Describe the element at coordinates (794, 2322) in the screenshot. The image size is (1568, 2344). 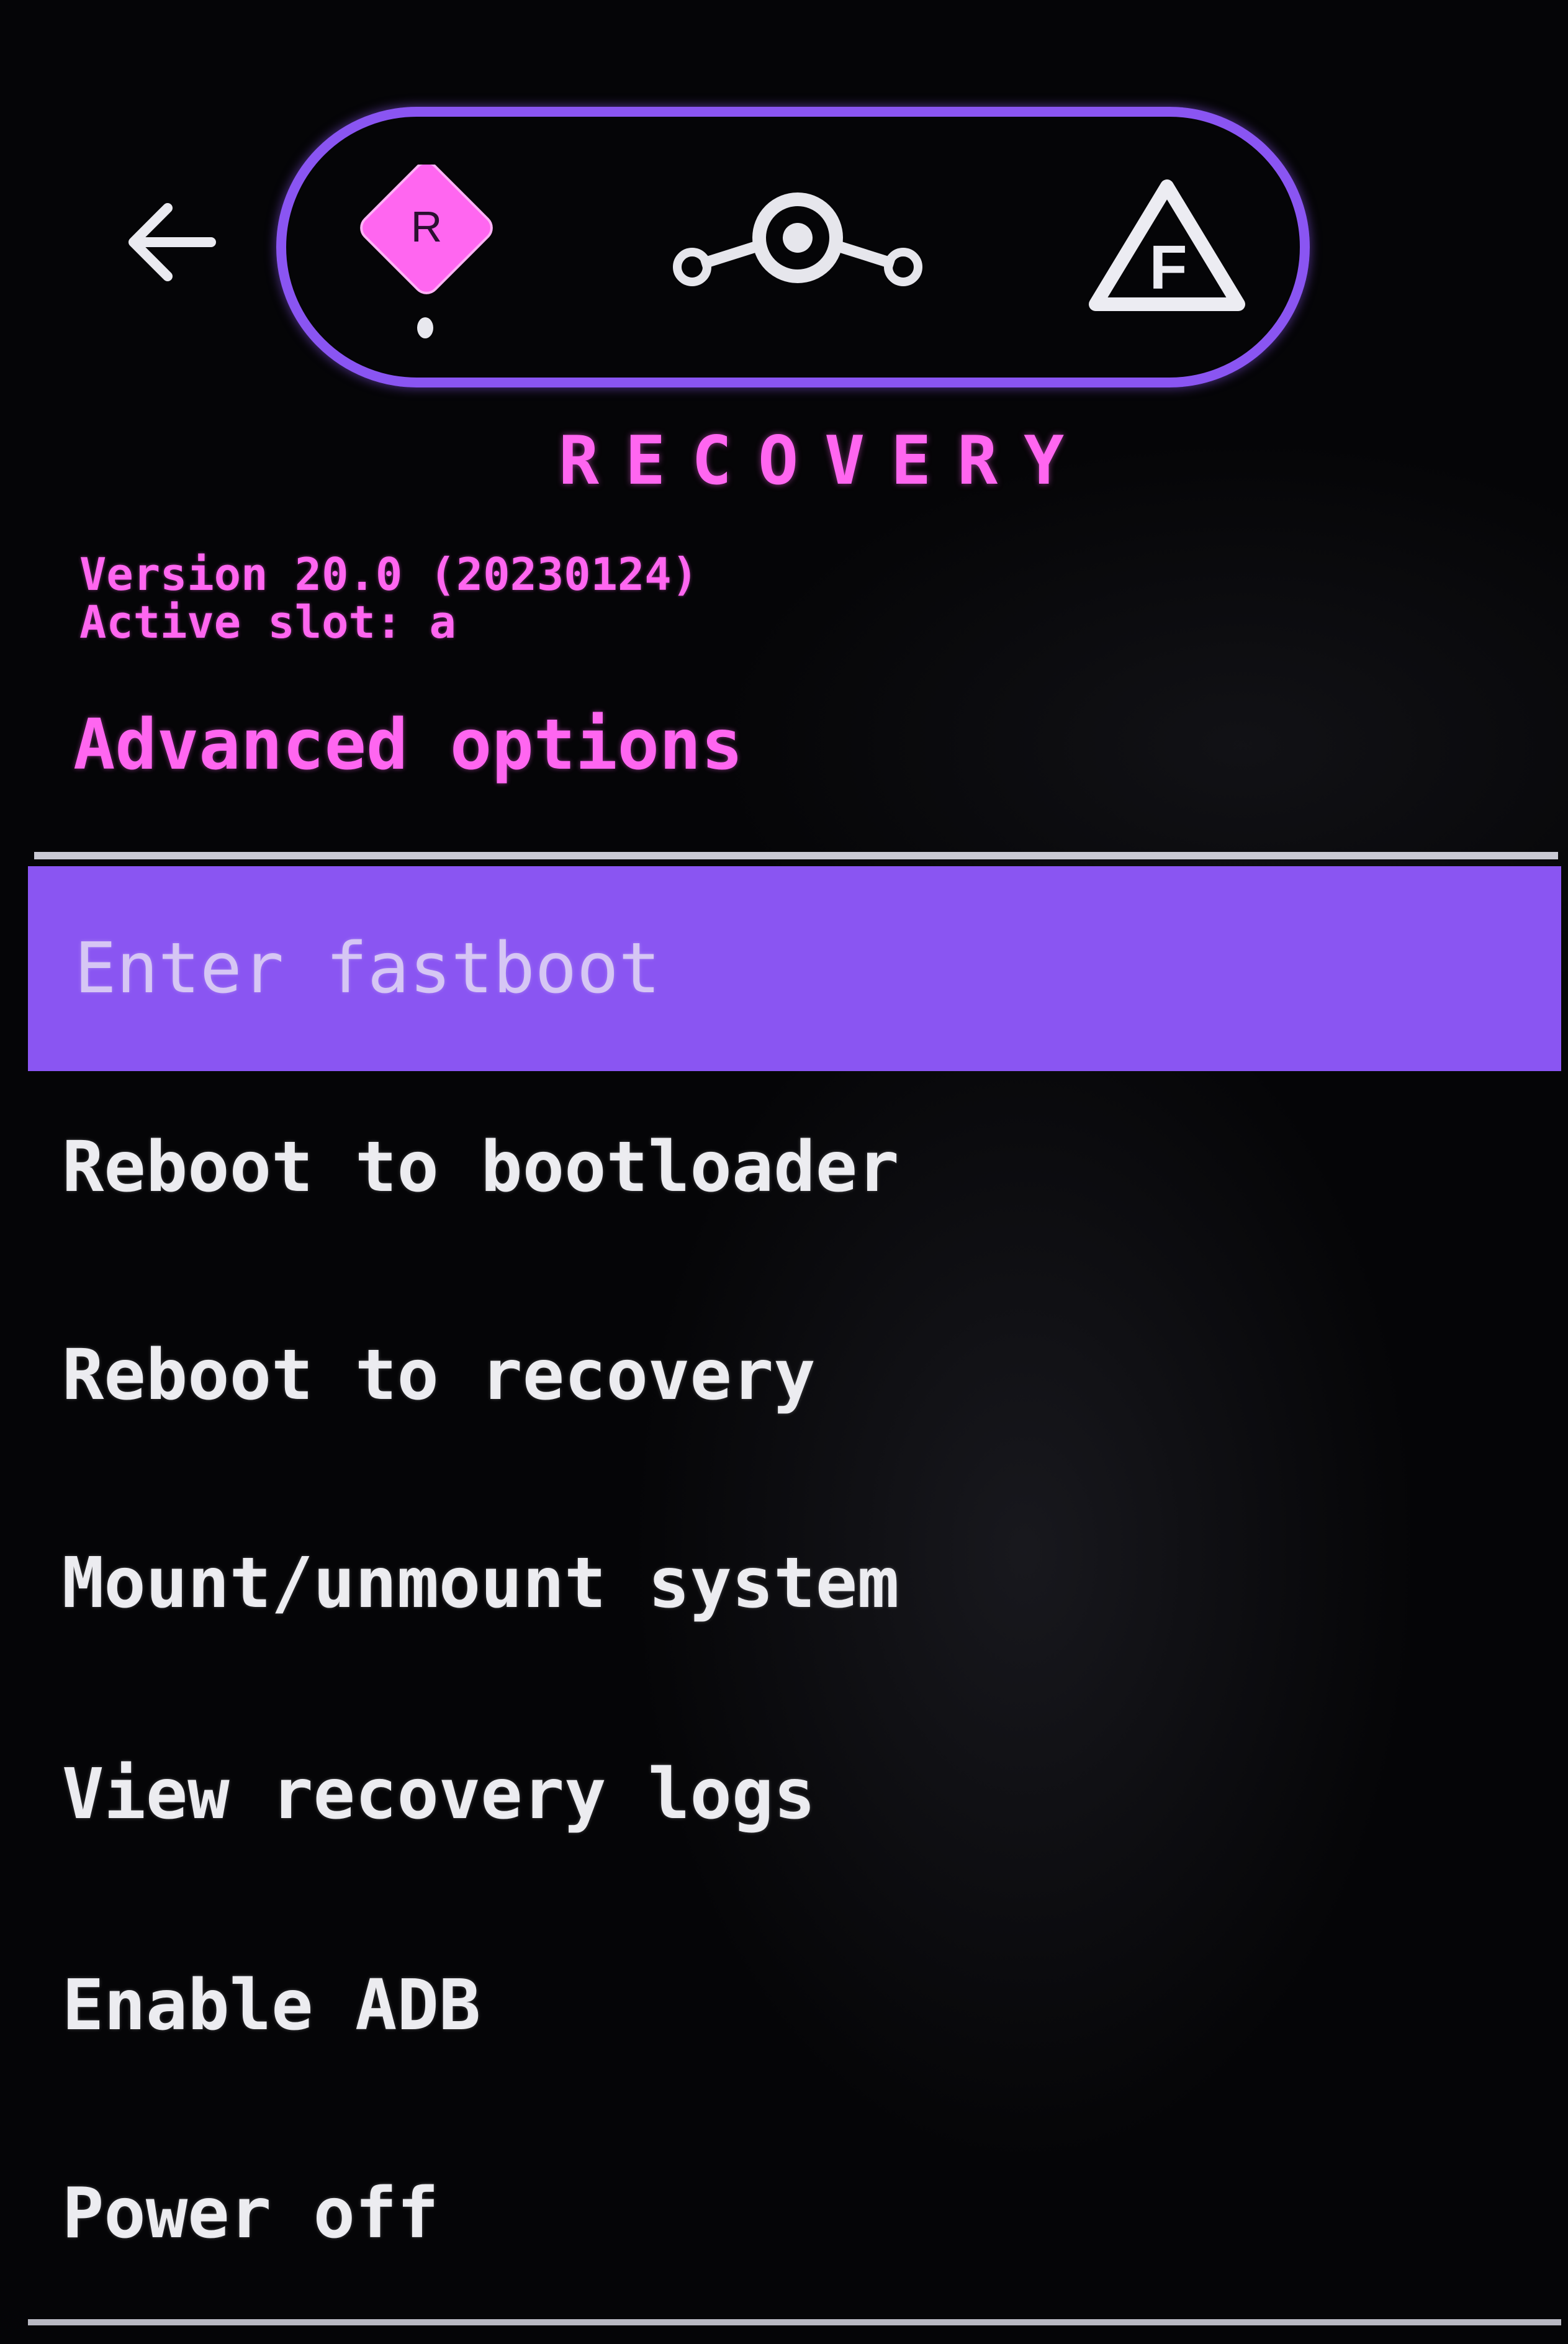
I see `divider` at that location.